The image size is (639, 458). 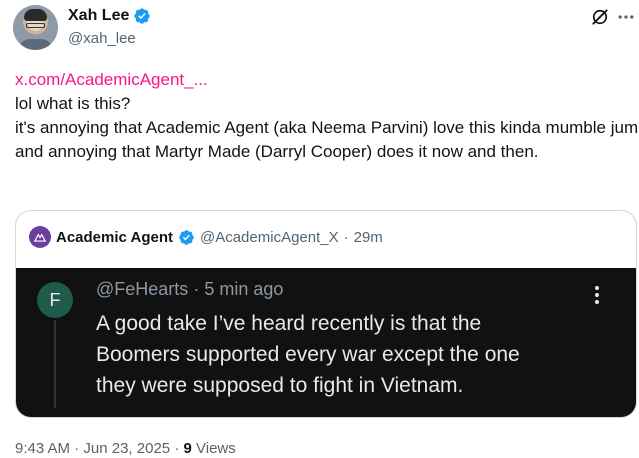 What do you see at coordinates (189, 289) in the screenshot?
I see `media-header: @FeHearts · 5 min ago` at bounding box center [189, 289].